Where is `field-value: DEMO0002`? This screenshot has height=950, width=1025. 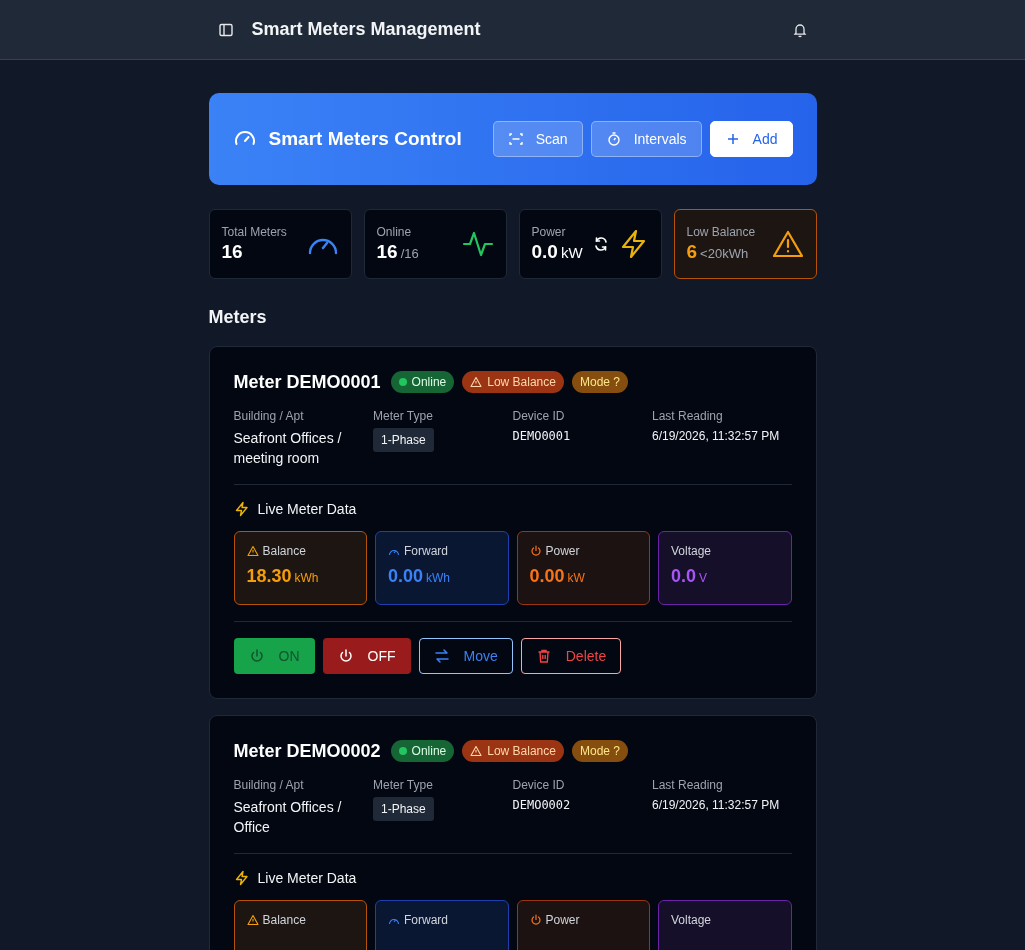
field-value: DEMO0002 is located at coordinates (542, 805).